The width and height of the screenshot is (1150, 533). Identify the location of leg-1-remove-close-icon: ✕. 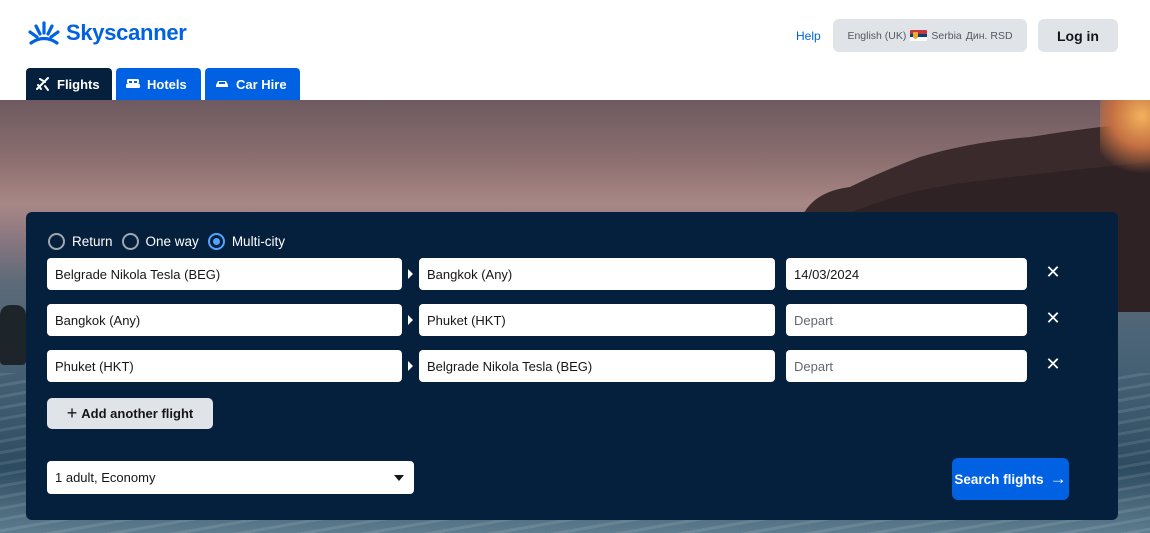
(1053, 272).